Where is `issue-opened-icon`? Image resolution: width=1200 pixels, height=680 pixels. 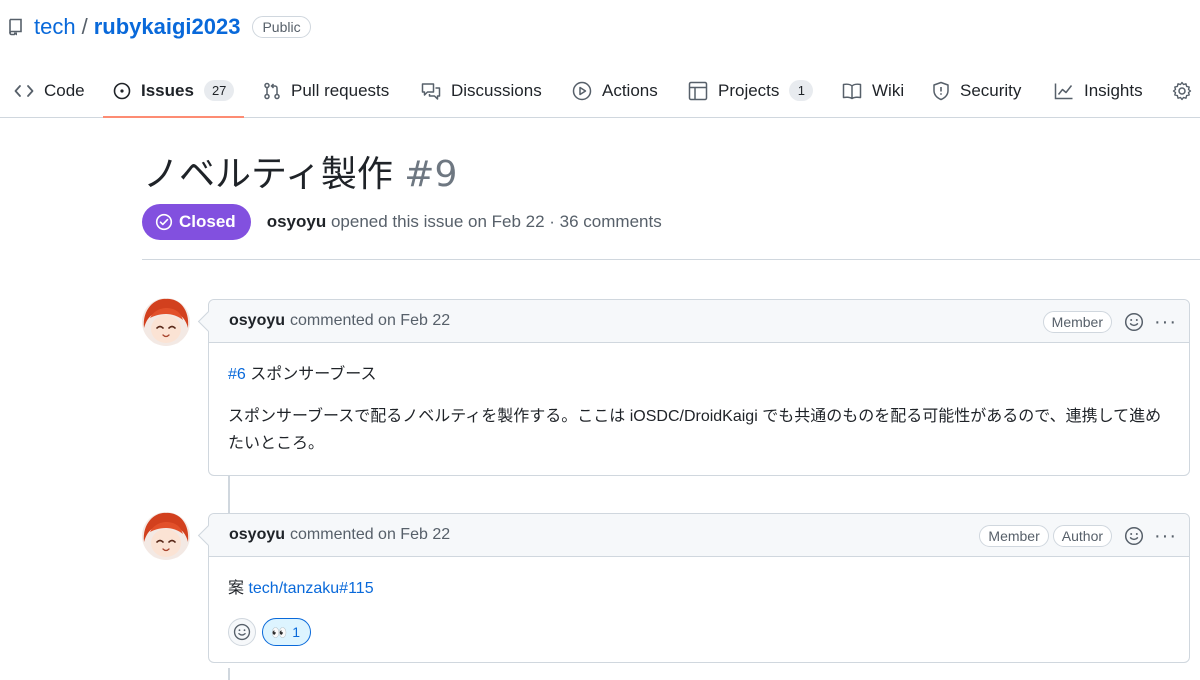 issue-opened-icon is located at coordinates (122, 90).